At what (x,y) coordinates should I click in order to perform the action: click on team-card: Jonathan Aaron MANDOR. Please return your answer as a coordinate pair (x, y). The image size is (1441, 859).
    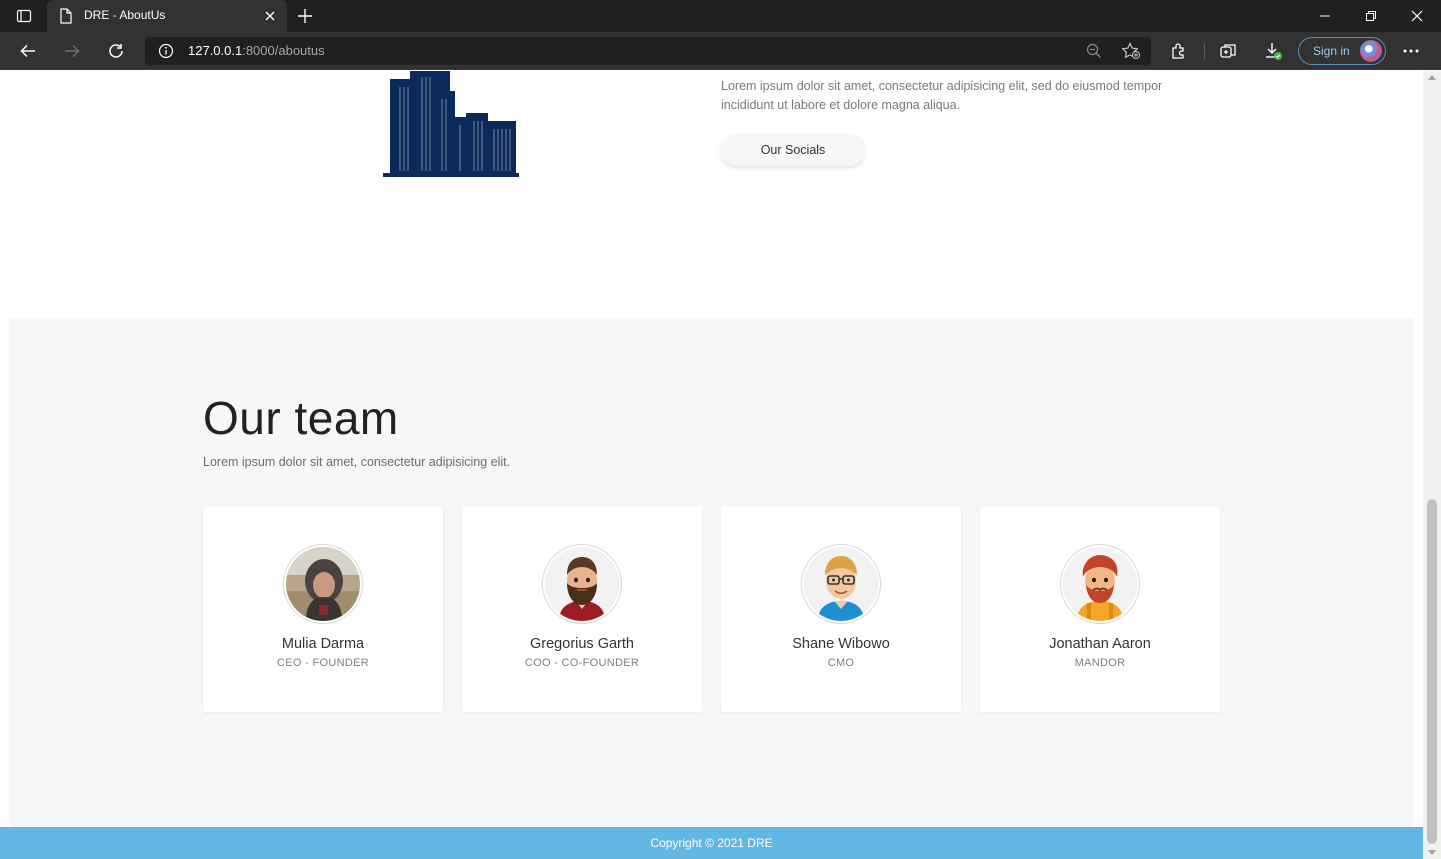
    Looking at the image, I should click on (1100, 609).